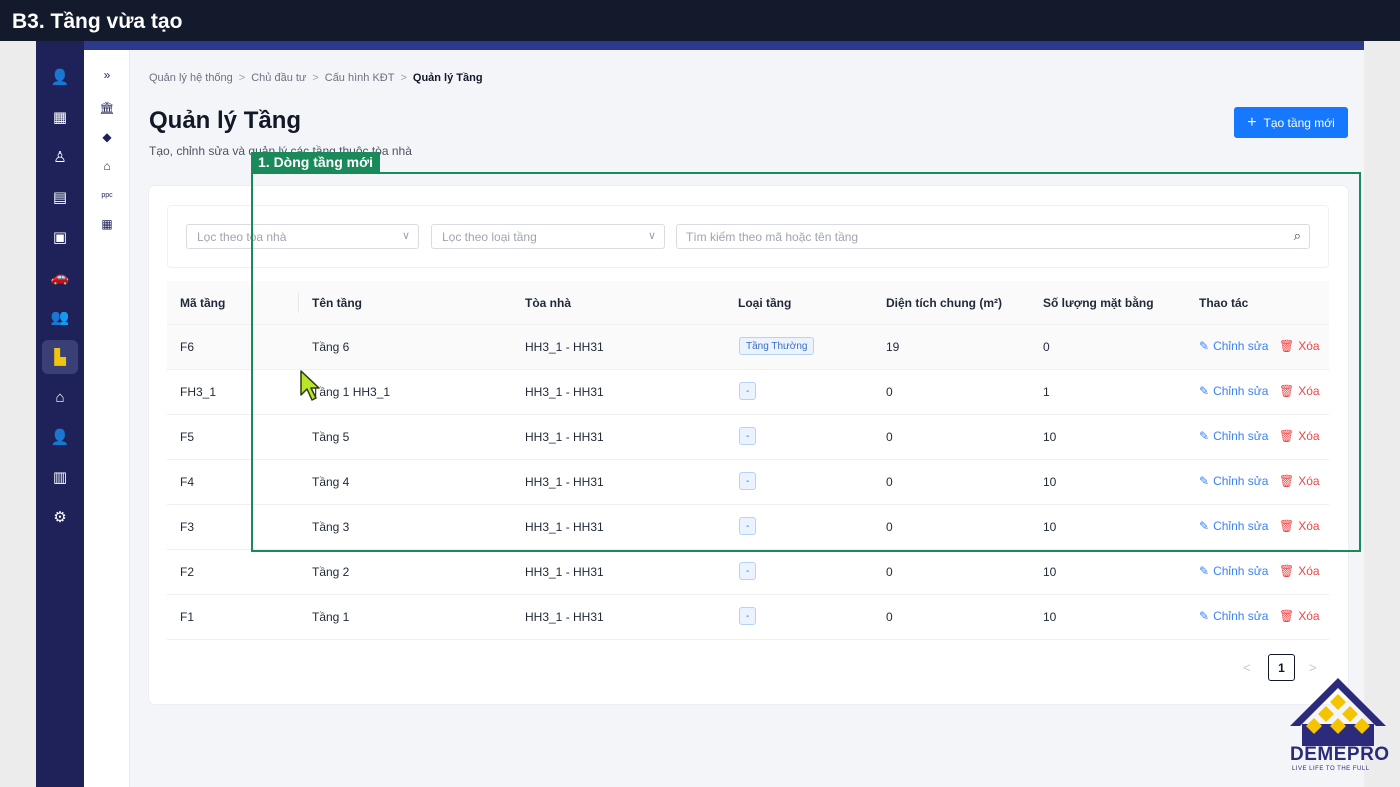  What do you see at coordinates (331, 482) in the screenshot?
I see `cell-name: Tầng 4` at bounding box center [331, 482].